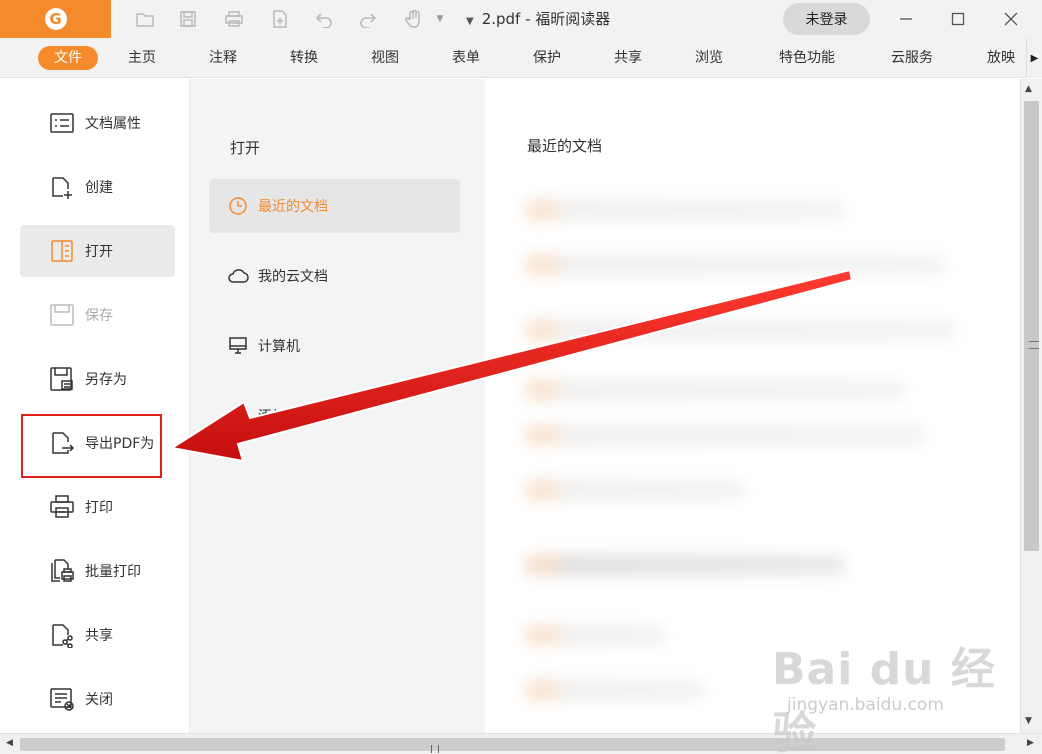  What do you see at coordinates (142, 58) in the screenshot?
I see `menu-home: 主页` at bounding box center [142, 58].